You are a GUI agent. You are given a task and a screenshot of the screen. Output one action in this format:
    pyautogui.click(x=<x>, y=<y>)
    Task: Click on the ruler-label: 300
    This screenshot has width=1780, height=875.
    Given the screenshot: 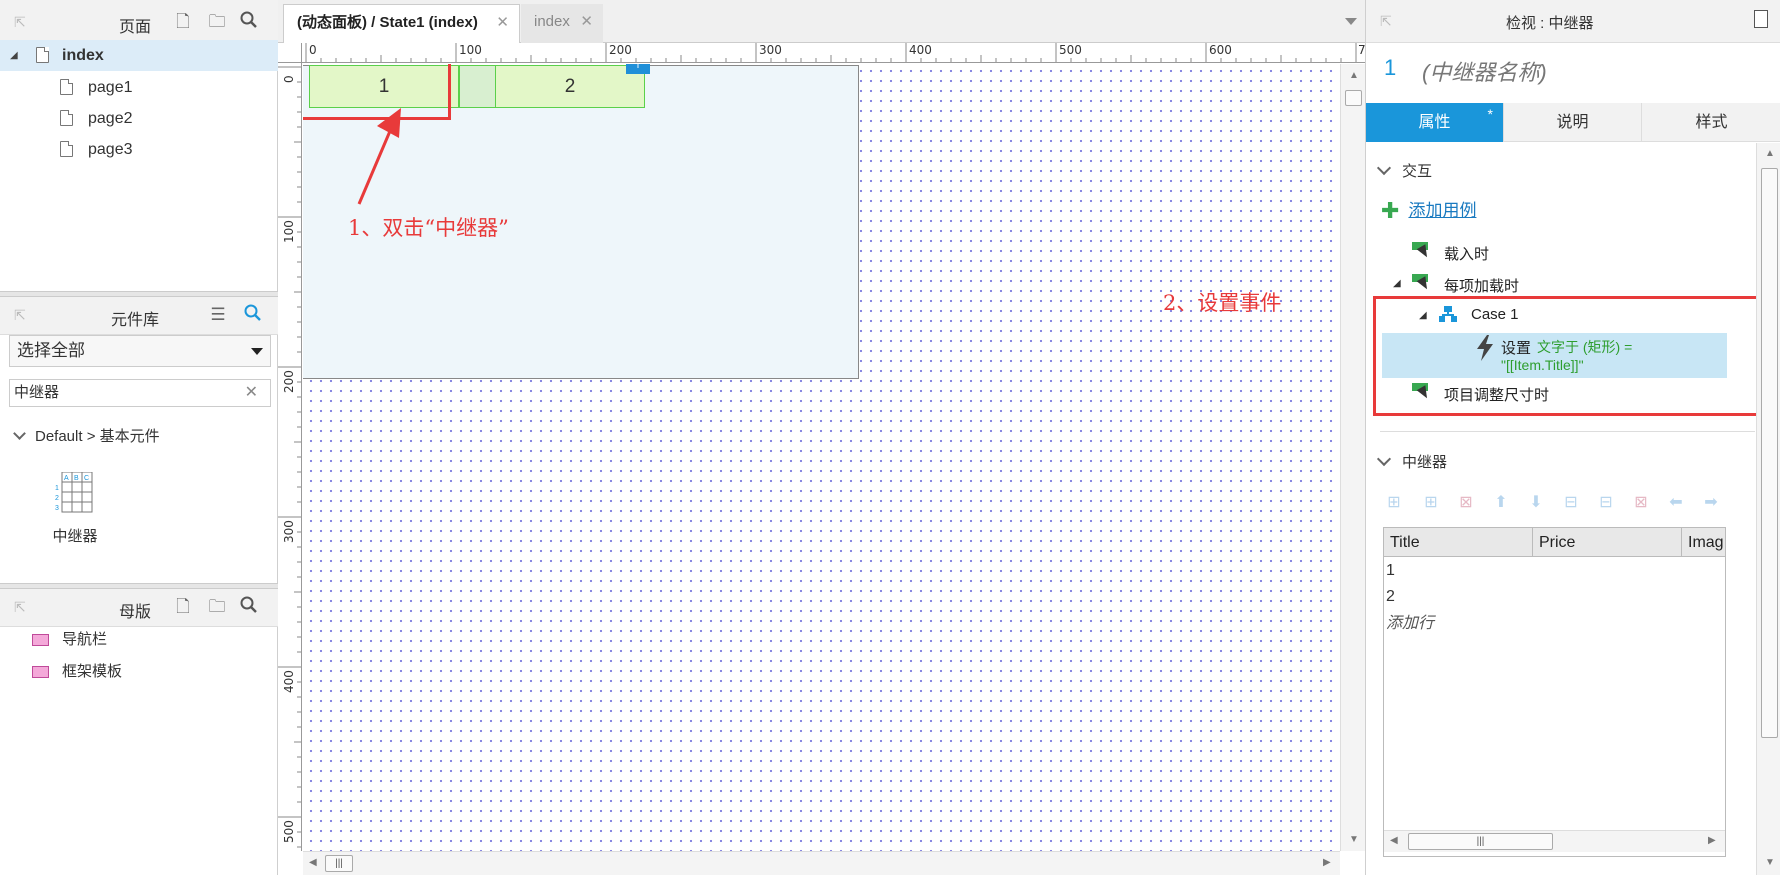 What is the action you would take?
    pyautogui.click(x=289, y=531)
    